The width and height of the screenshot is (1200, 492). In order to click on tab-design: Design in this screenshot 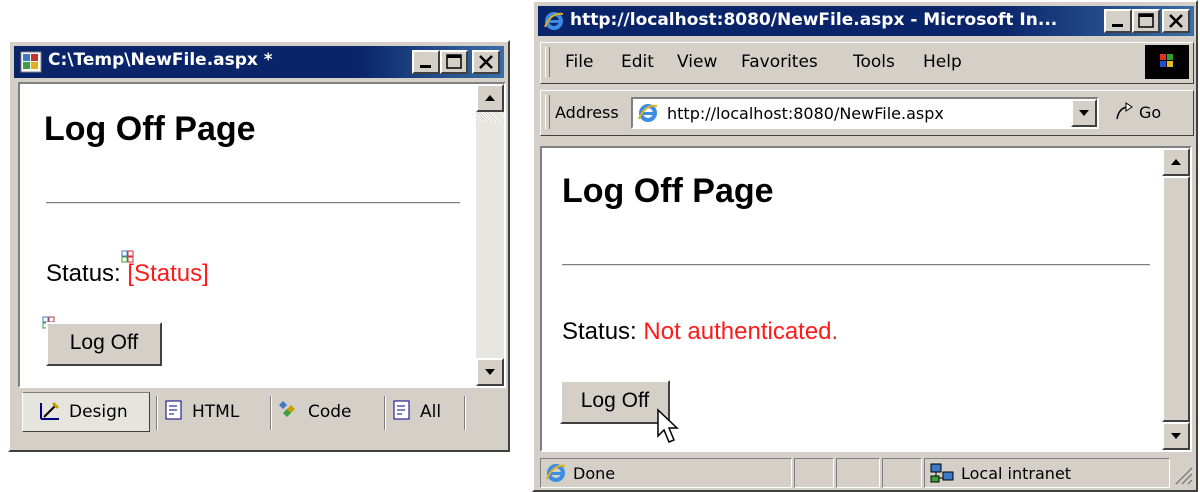, I will do `click(86, 412)`.